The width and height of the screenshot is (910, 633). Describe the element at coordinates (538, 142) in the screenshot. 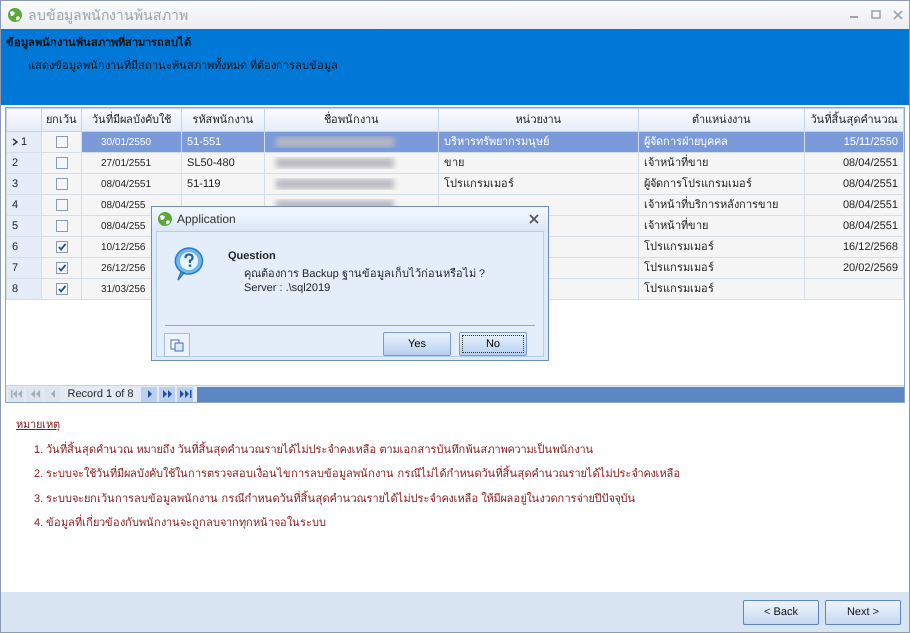

I see `table-cell: บริหารทรัพยากรมนุษย์` at that location.